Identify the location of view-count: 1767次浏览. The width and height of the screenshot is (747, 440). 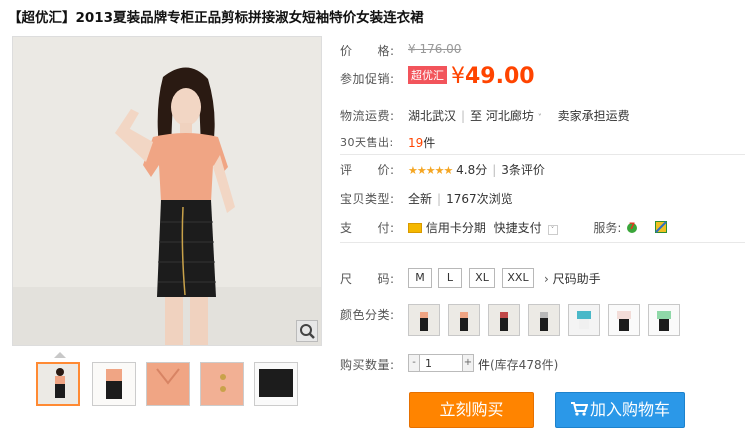
(479, 199).